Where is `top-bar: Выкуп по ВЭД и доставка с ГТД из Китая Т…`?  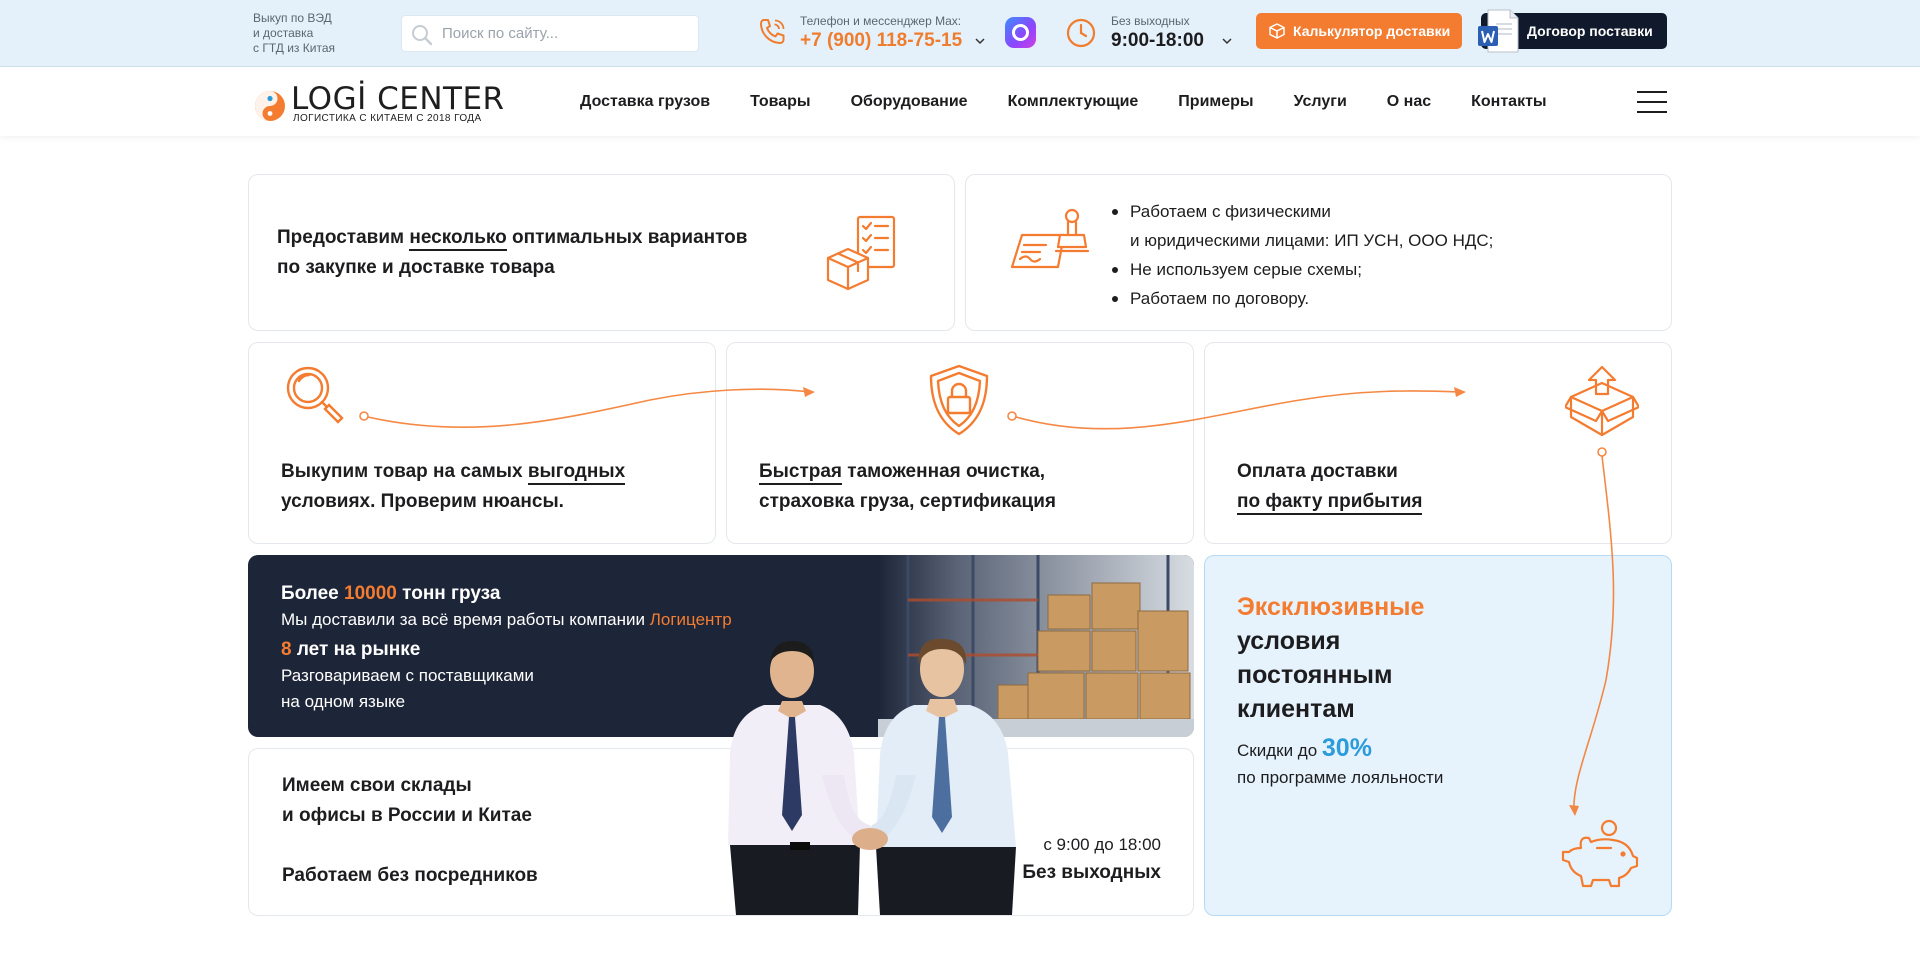
top-bar: Выкуп по ВЭД и доставка с ГТД из Китая Т… is located at coordinates (960, 33).